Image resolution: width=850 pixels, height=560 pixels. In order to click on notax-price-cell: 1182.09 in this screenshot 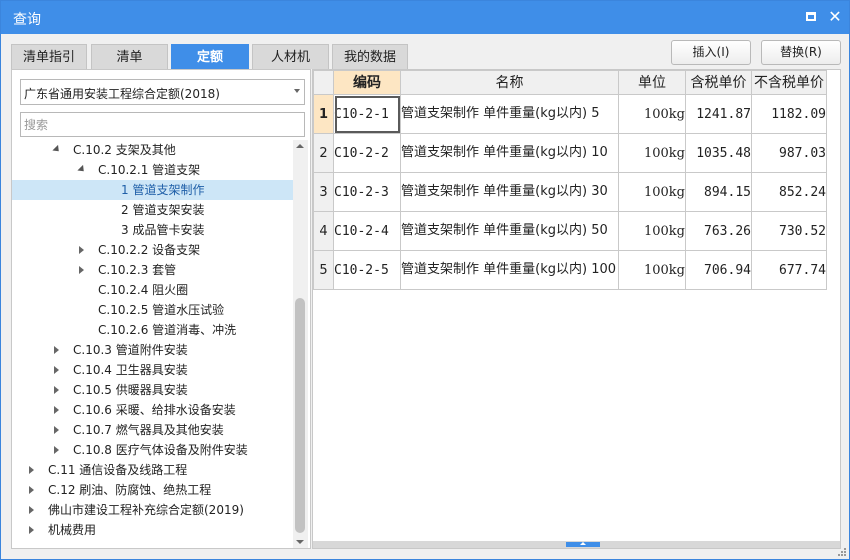, I will do `click(789, 114)`.